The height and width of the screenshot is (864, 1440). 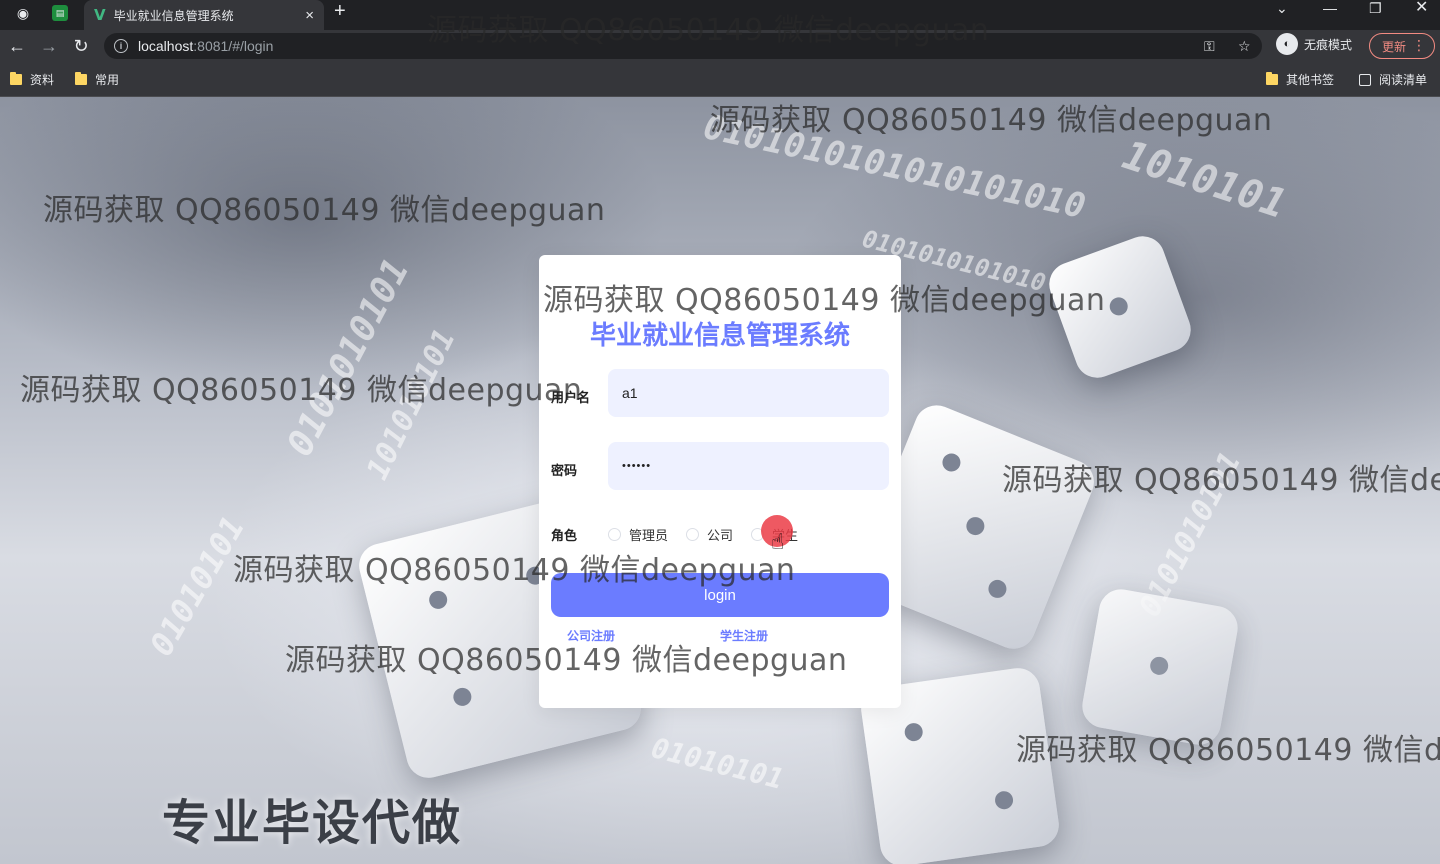 What do you see at coordinates (1394, 46) in the screenshot?
I see `update-label: 更新` at bounding box center [1394, 46].